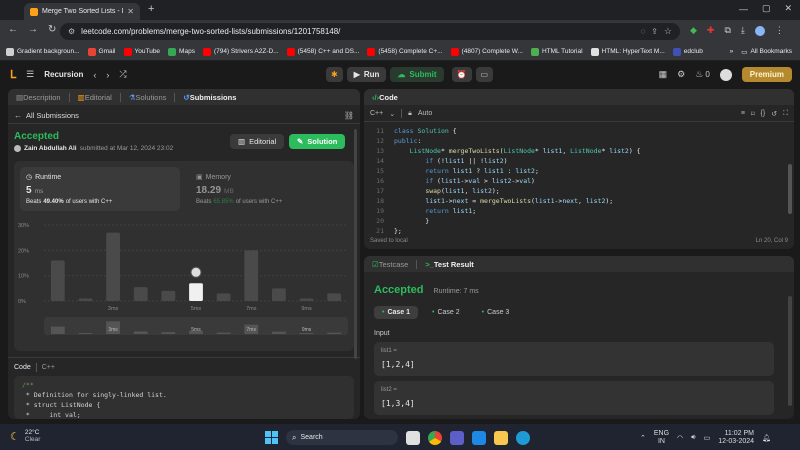  What do you see at coordinates (763, 113) in the screenshot?
I see `braces-icon: {}` at bounding box center [763, 113].